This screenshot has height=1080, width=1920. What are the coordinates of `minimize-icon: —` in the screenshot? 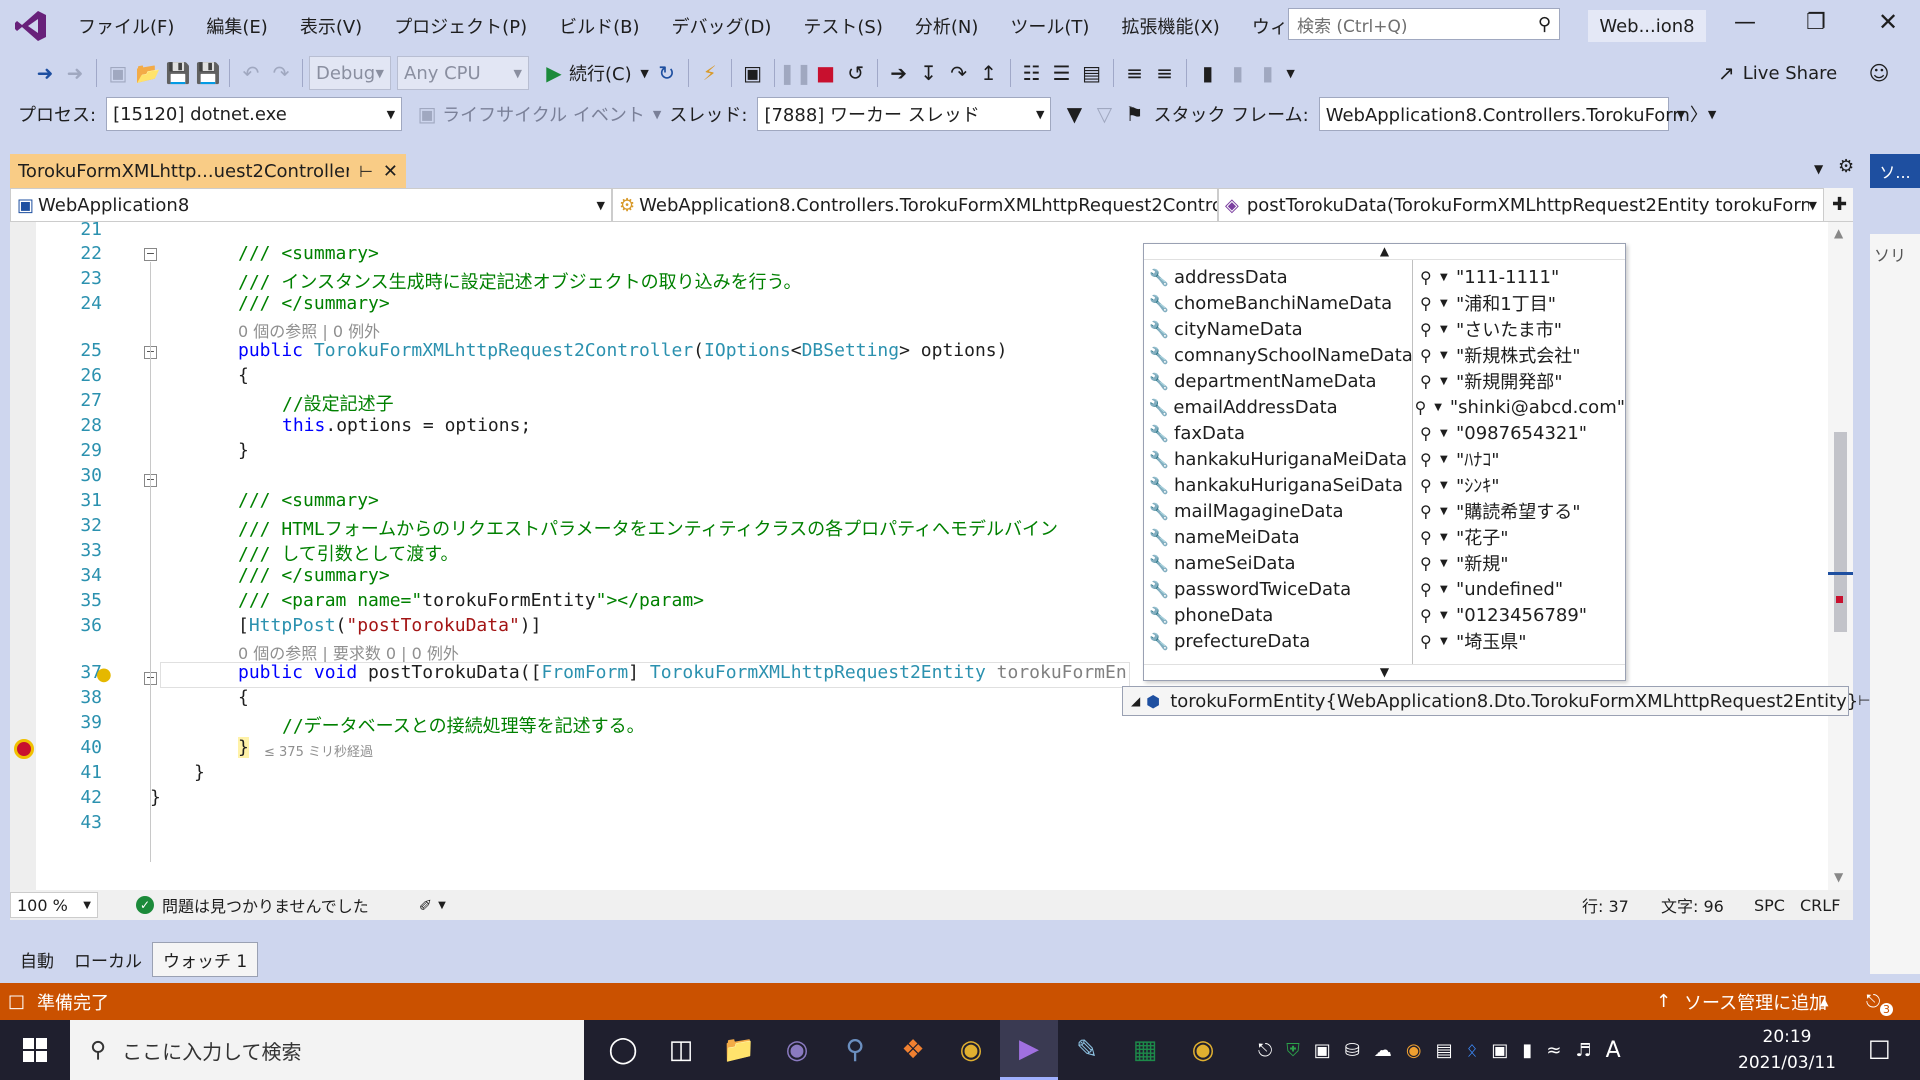 It's located at (1745, 22).